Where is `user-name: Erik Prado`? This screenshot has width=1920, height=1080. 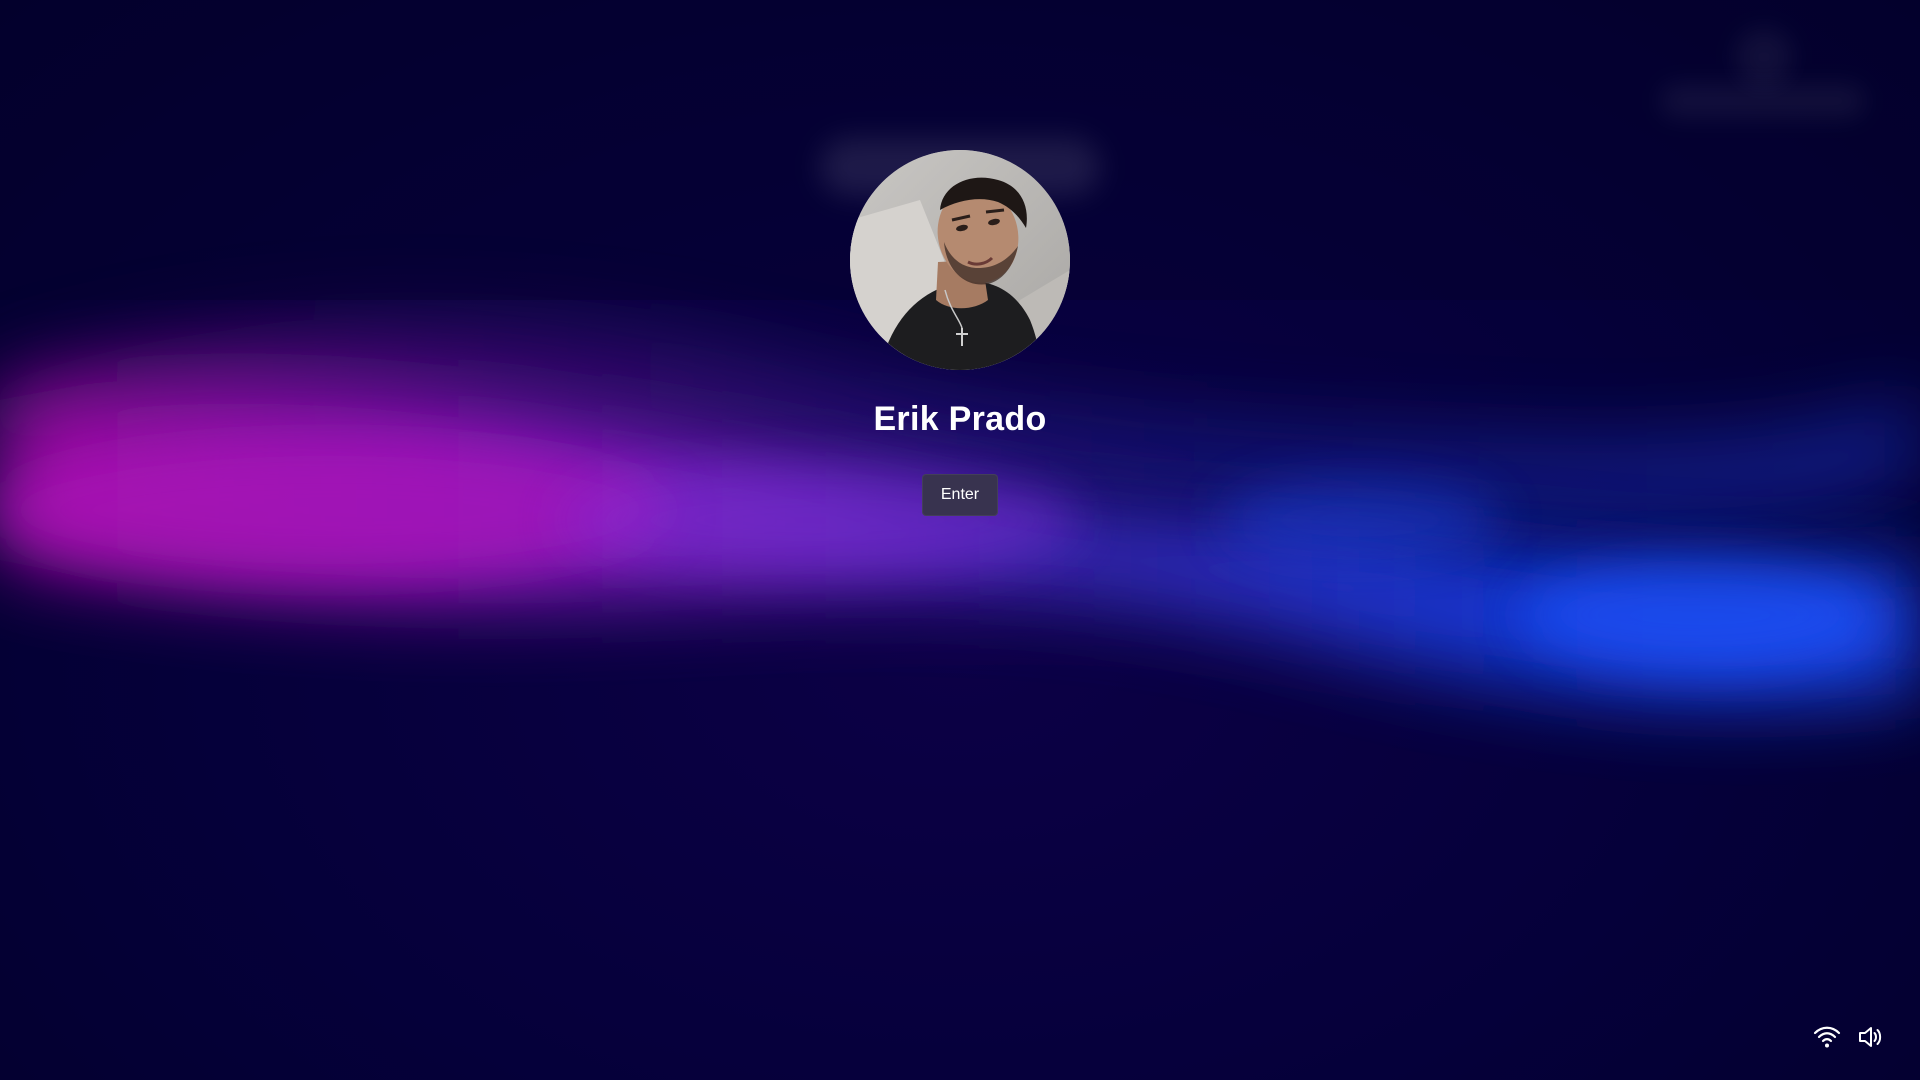
user-name: Erik Prado is located at coordinates (960, 419).